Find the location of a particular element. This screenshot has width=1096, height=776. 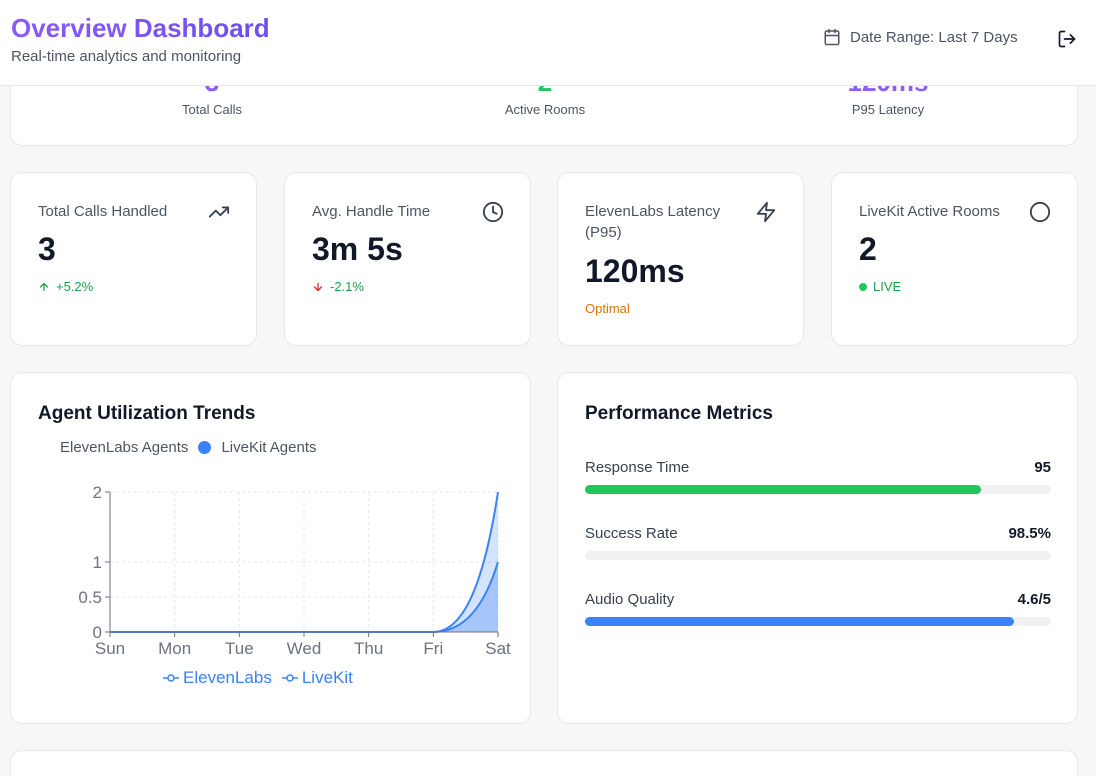

page-subtitle: Real-time analytics and monitoring is located at coordinates (126, 56).